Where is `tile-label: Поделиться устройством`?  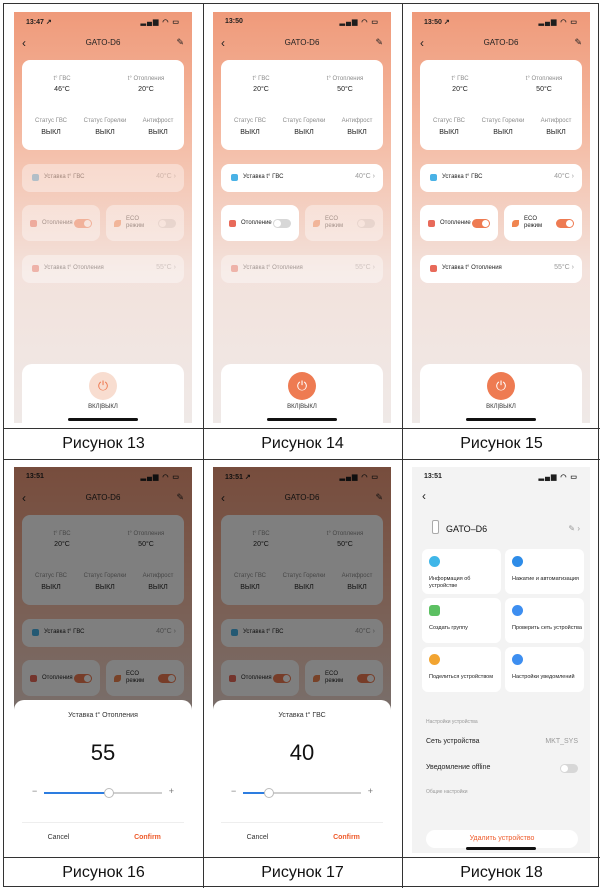 tile-label: Поделиться устройством is located at coordinates (461, 677).